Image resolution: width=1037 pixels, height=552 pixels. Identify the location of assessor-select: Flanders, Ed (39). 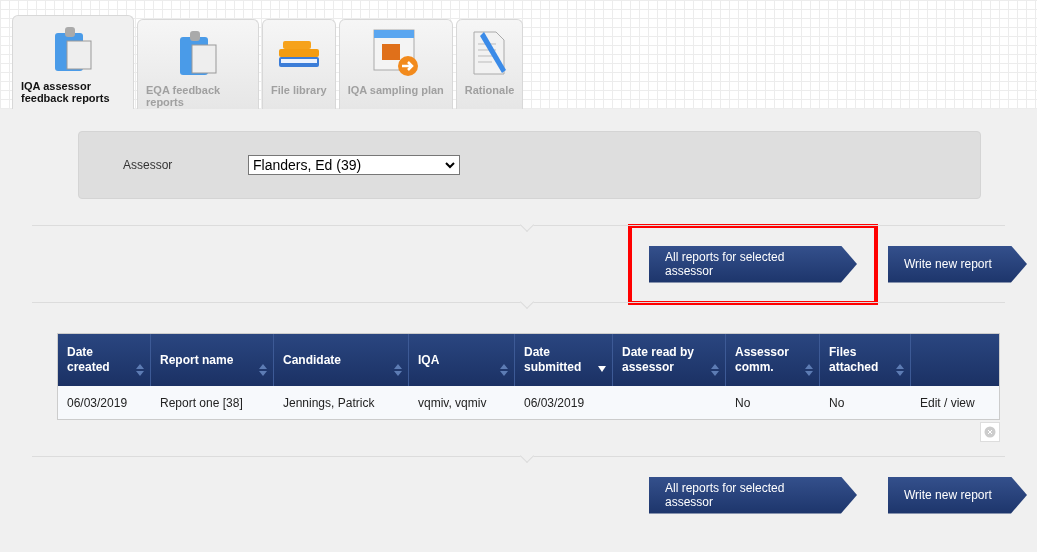
(354, 165).